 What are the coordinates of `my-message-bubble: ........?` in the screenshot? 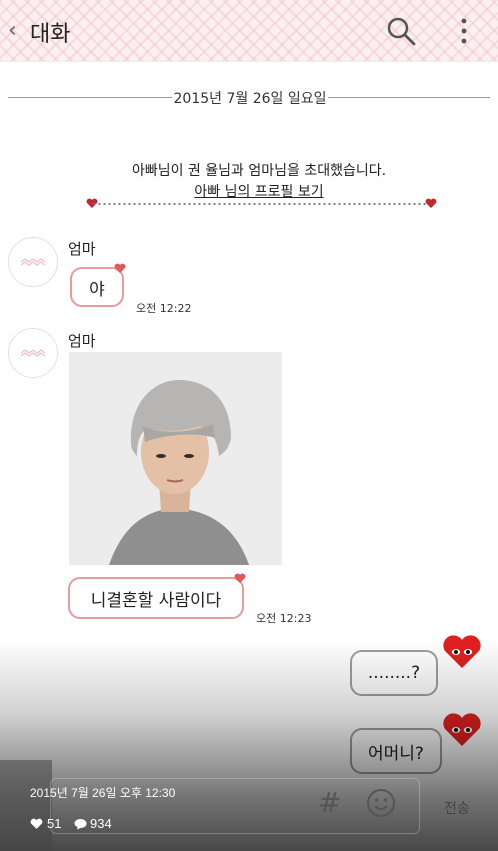 It's located at (394, 673).